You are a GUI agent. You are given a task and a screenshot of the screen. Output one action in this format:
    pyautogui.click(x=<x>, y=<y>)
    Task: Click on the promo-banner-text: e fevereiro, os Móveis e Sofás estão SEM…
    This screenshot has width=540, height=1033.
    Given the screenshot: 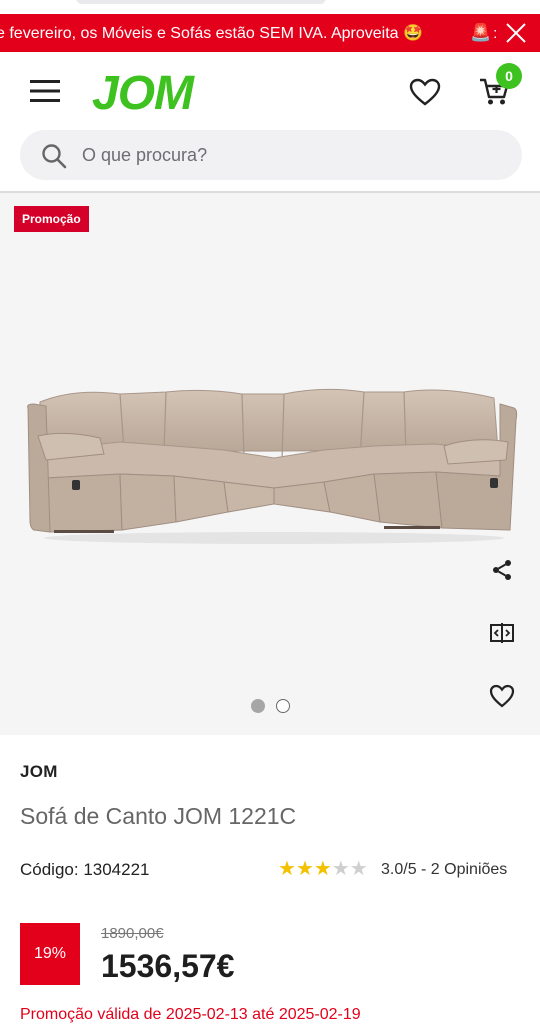 What is the action you would take?
    pyautogui.click(x=211, y=33)
    